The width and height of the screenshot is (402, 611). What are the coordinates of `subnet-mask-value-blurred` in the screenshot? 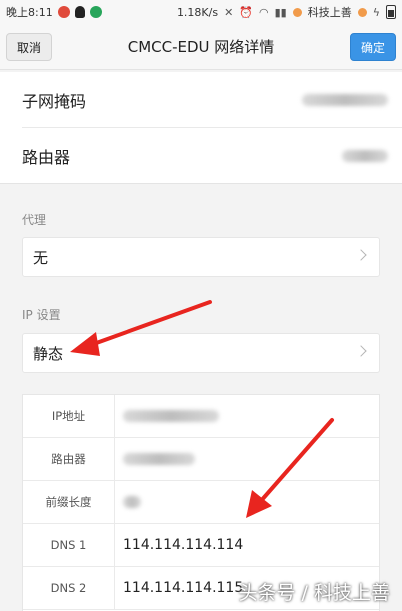 It's located at (345, 100).